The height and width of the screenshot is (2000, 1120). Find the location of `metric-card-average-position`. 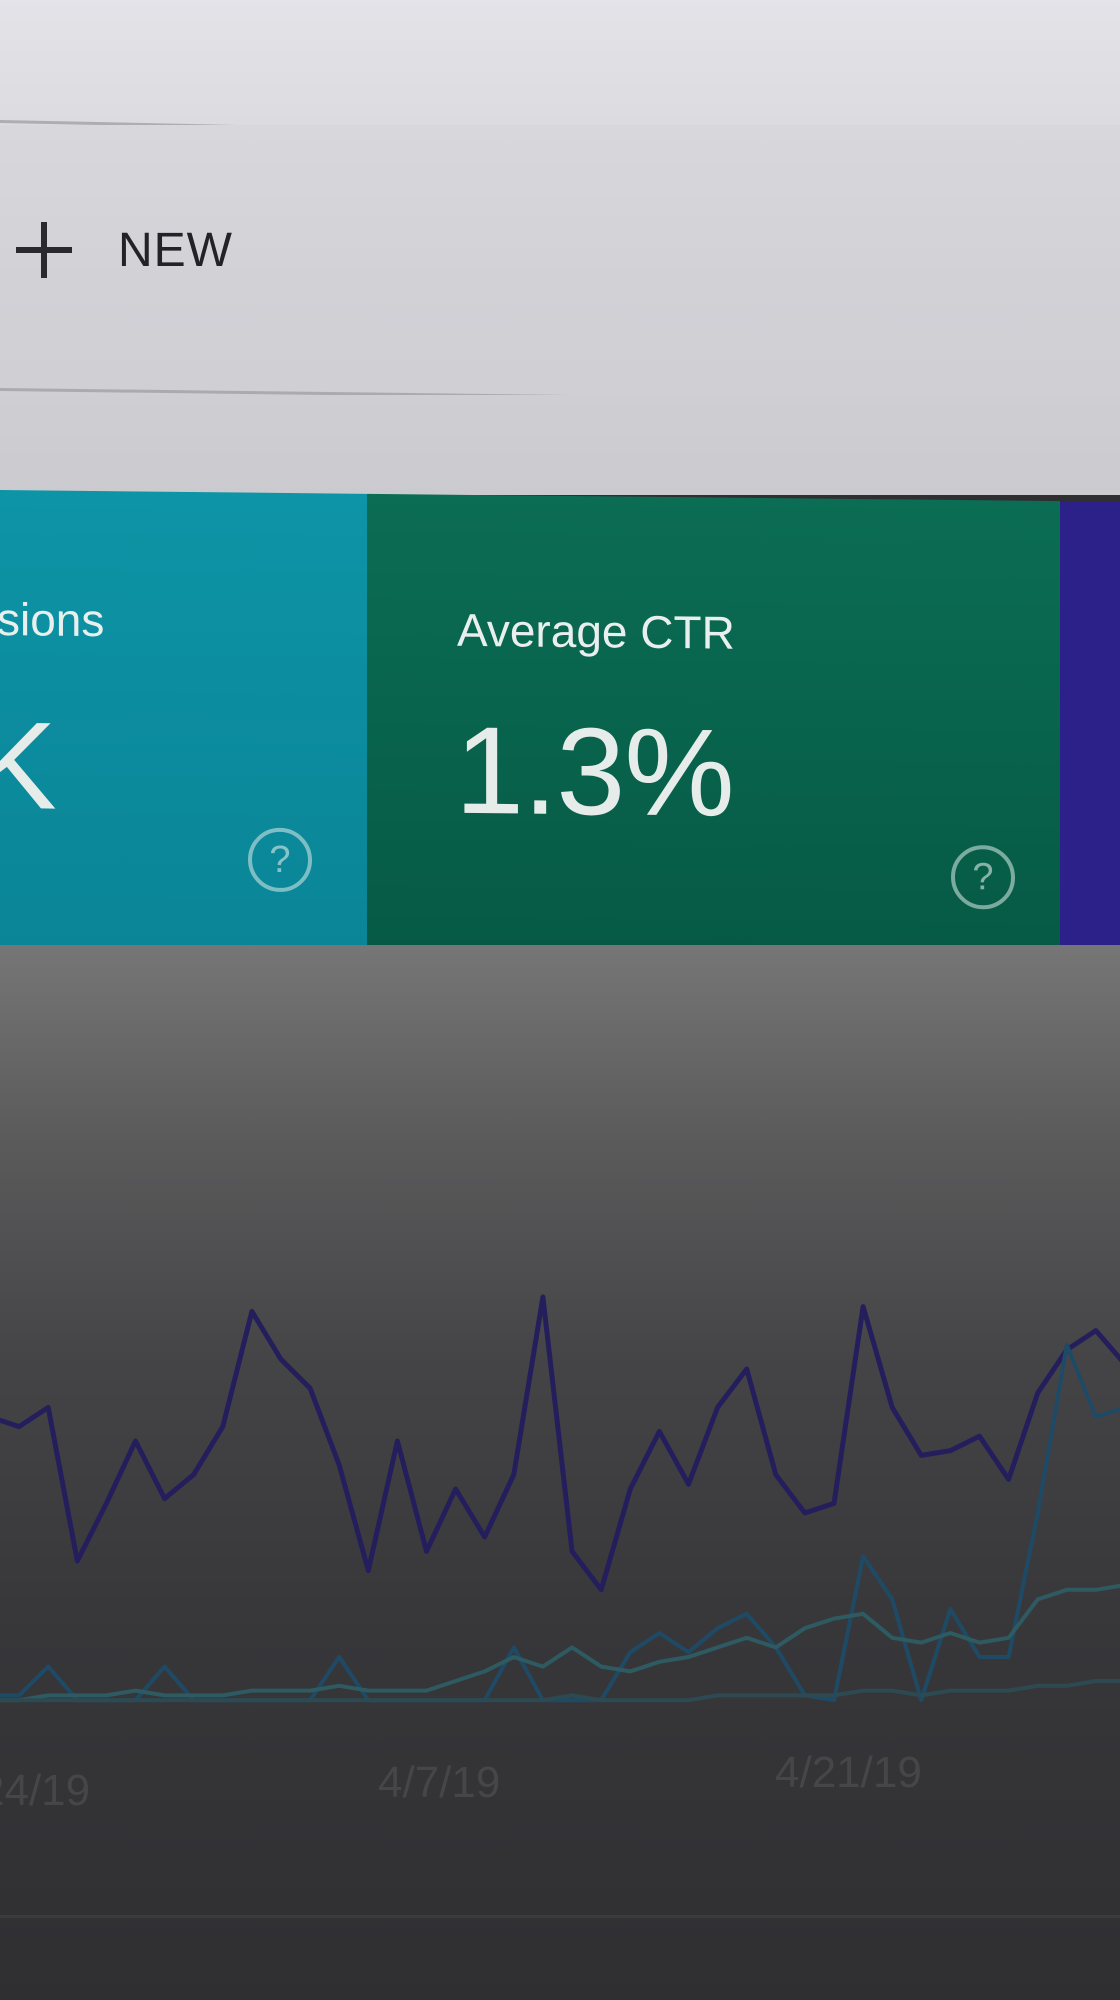

metric-card-average-position is located at coordinates (1090, 729).